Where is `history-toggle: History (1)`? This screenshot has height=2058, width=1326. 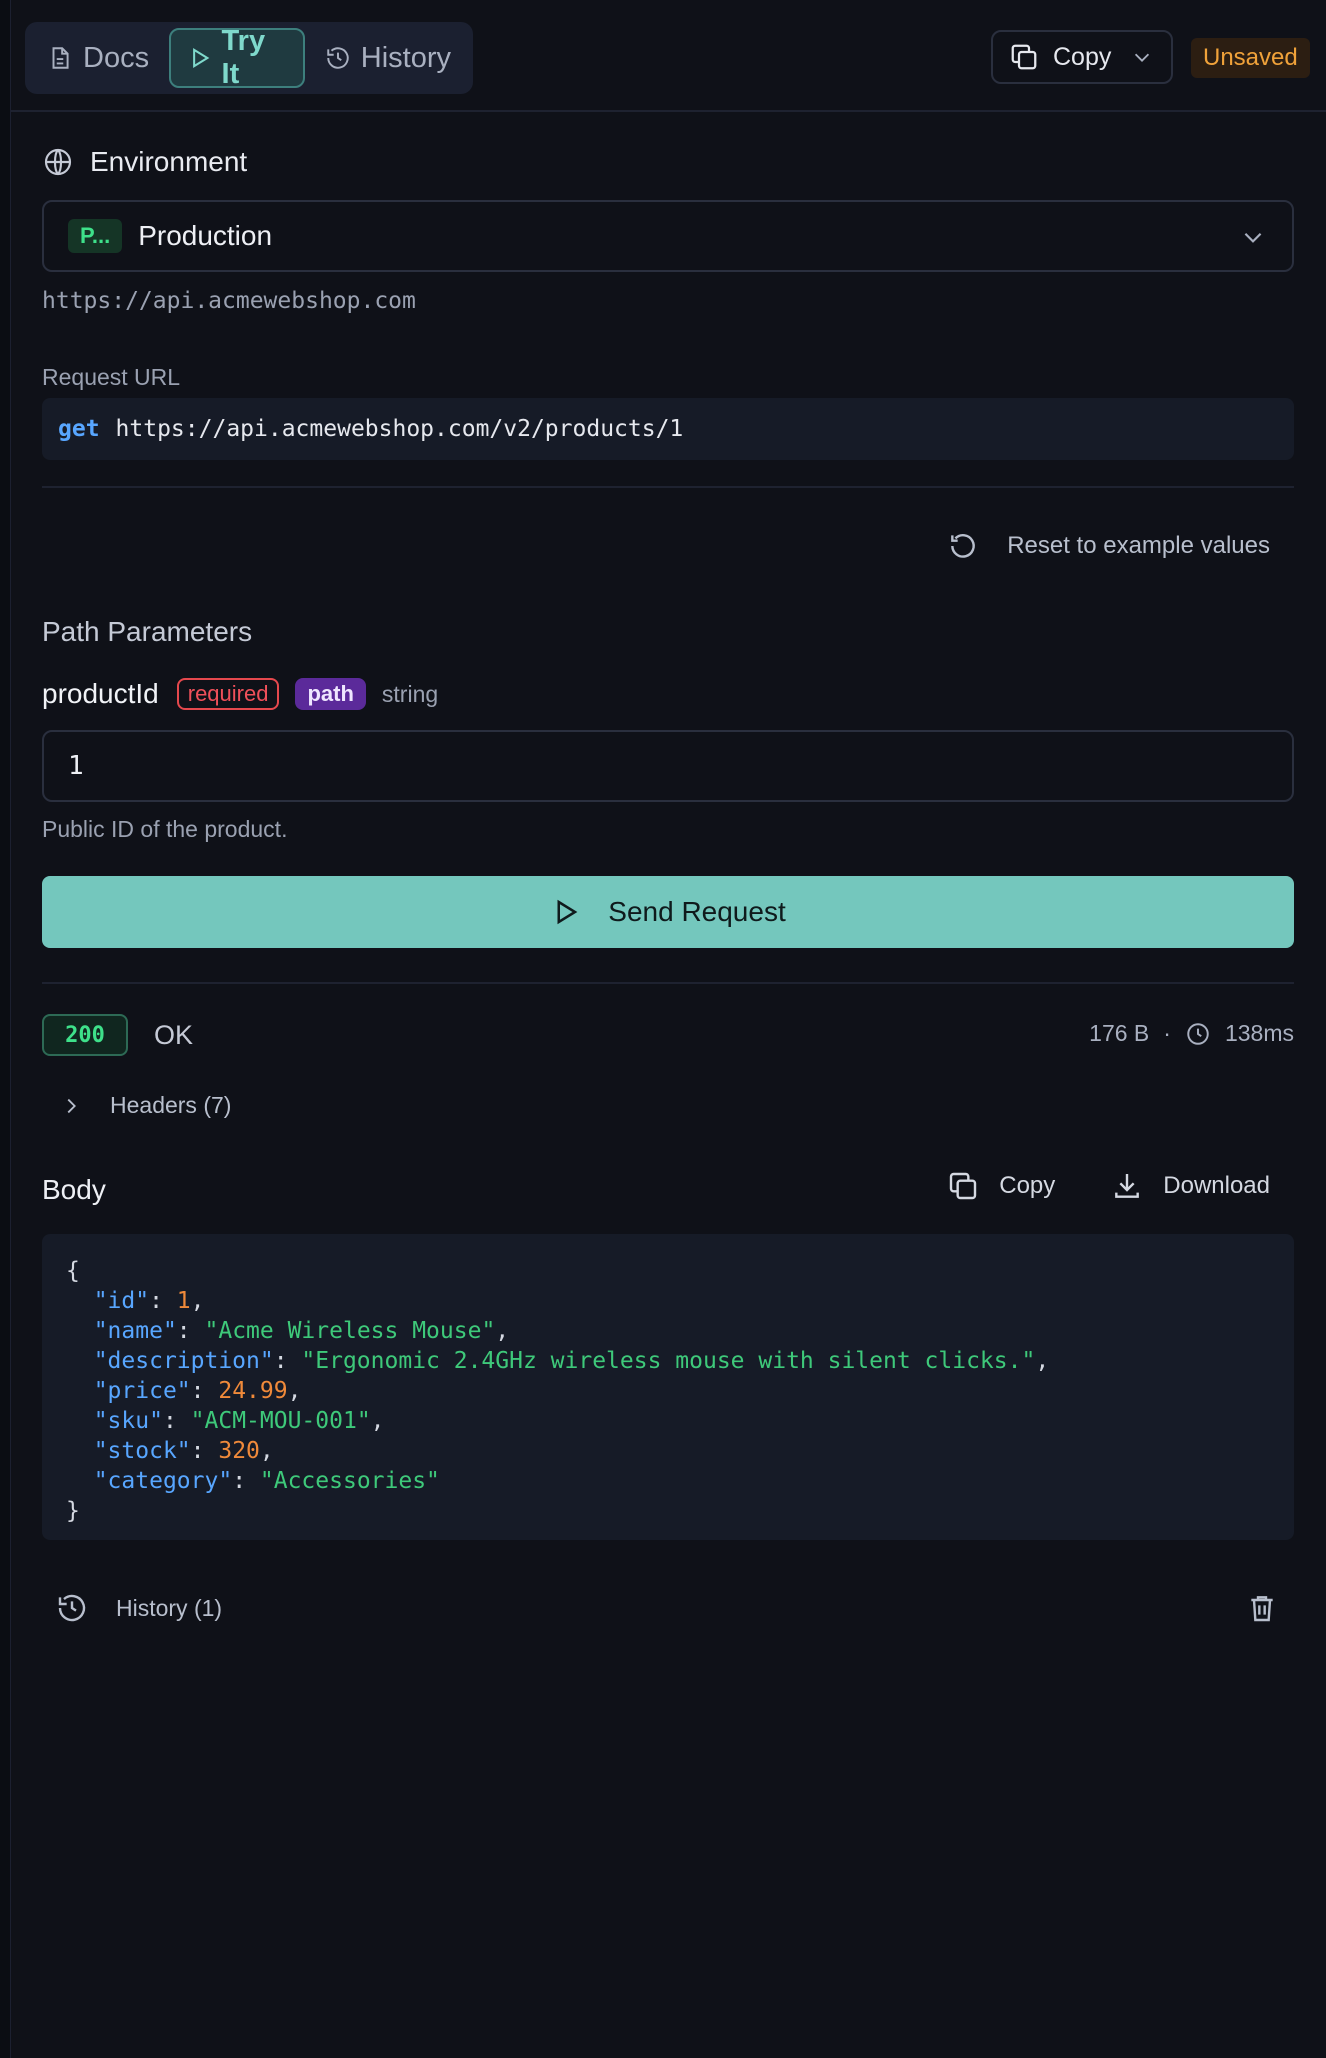
history-toggle: History (1) is located at coordinates (139, 1608).